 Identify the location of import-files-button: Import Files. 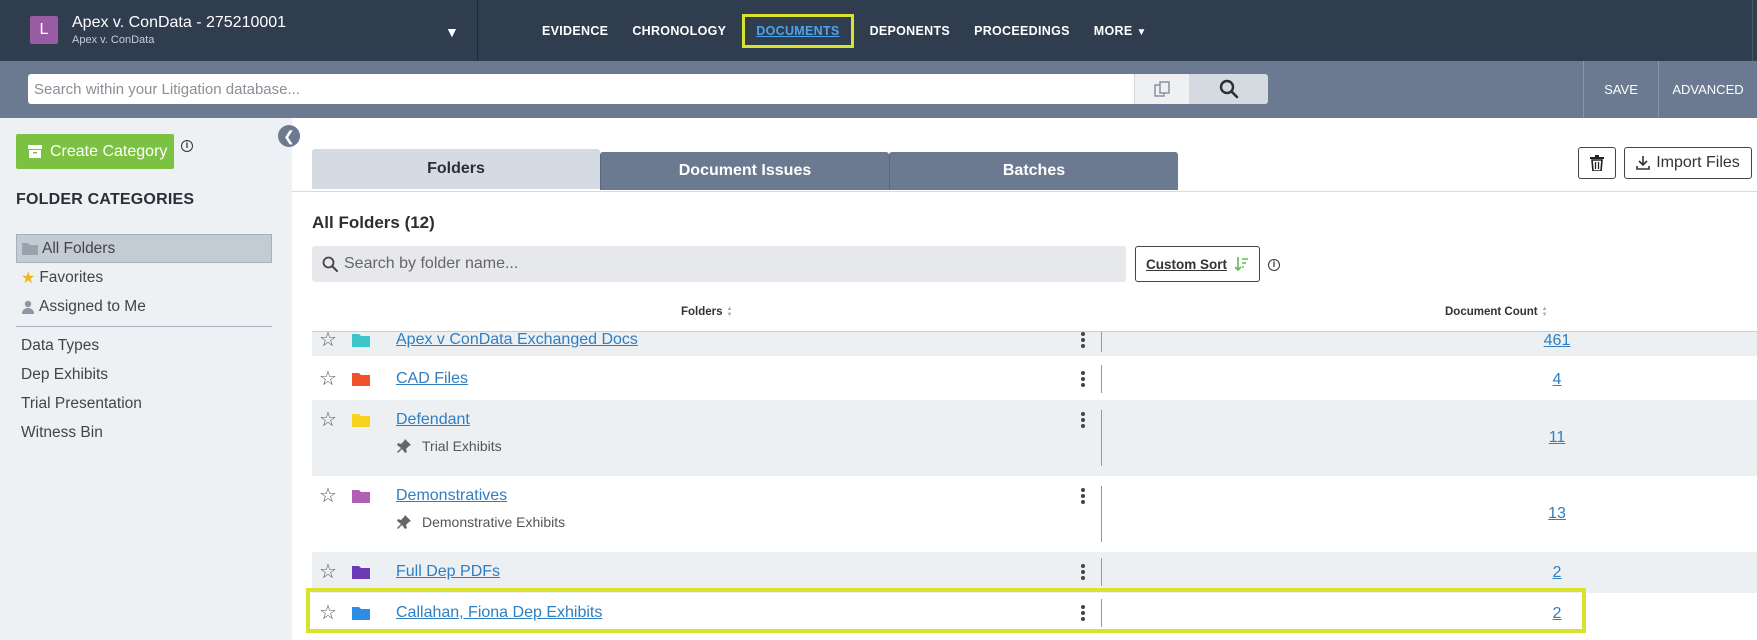
(1688, 163).